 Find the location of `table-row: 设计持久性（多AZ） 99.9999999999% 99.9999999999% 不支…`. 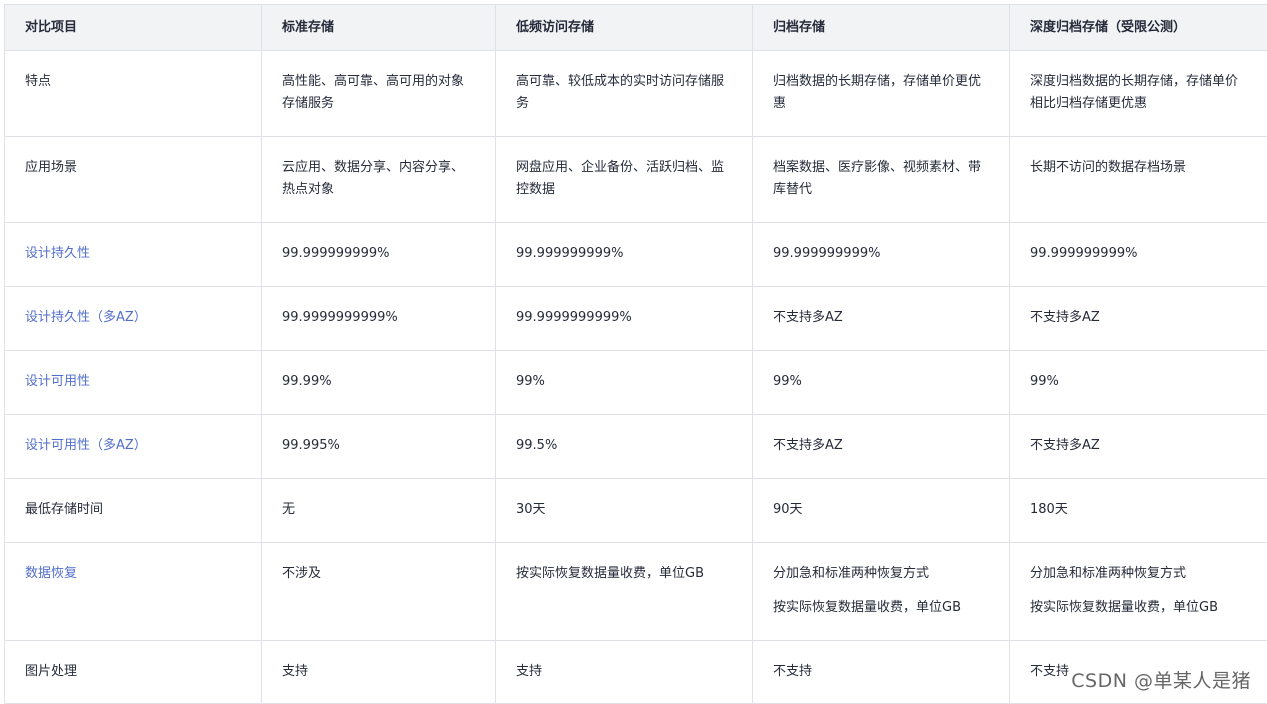

table-row: 设计持久性（多AZ） 99.9999999999% 99.9999999999% 不支… is located at coordinates (636, 319).